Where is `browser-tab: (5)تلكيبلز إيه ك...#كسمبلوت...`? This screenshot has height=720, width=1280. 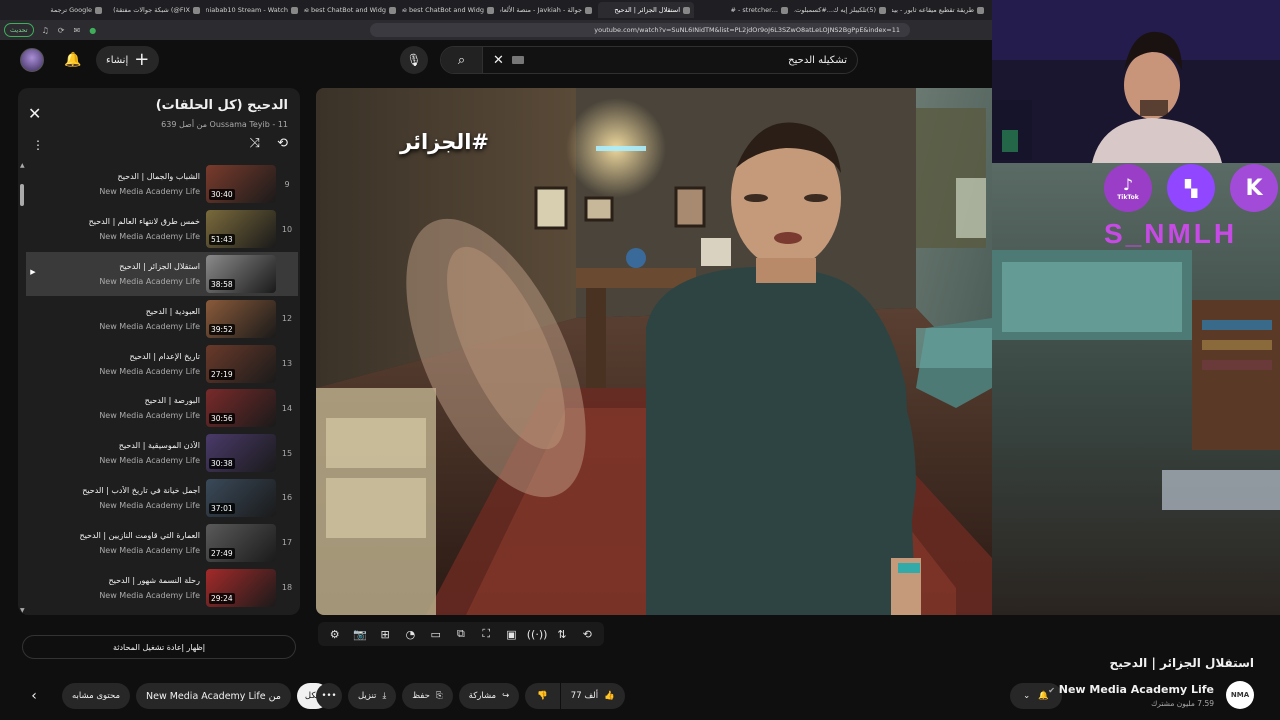
browser-tab: (5)تلكيبلز إيه ك...#كسمبلوت... is located at coordinates (842, 10).